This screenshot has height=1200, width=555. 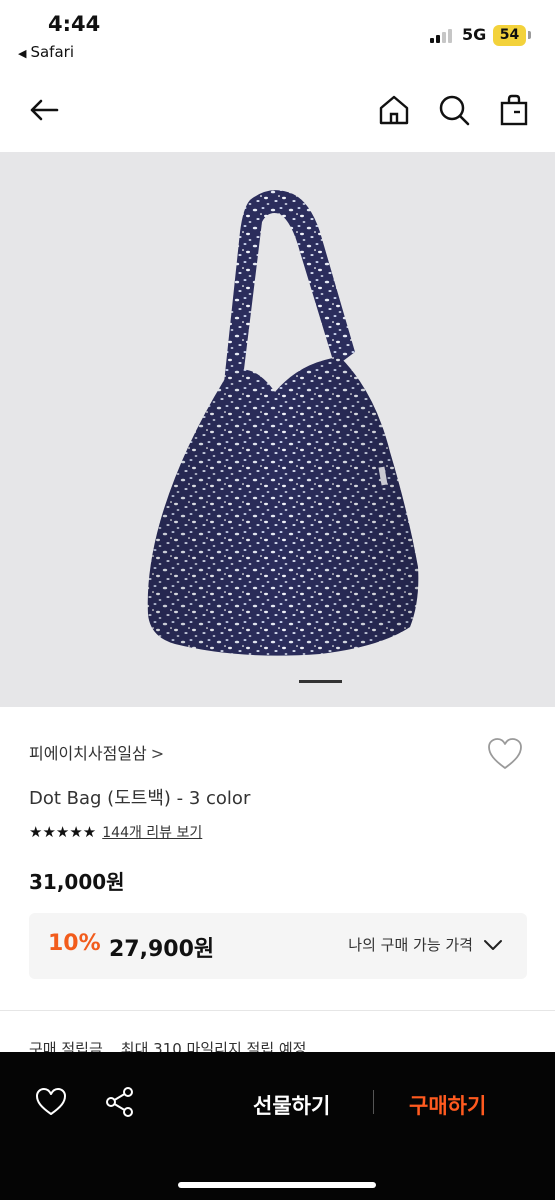 What do you see at coordinates (442, 35) in the screenshot?
I see `cellular-signal-icon` at bounding box center [442, 35].